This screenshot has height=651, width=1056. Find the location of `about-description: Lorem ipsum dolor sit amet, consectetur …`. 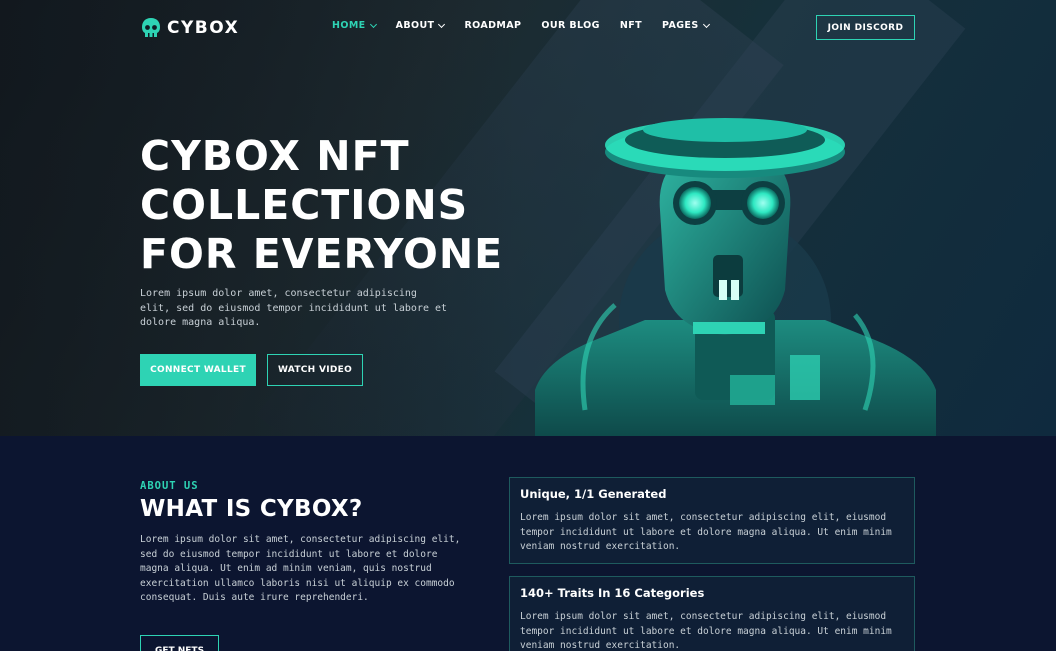

about-description: Lorem ipsum dolor sit amet, consectetur … is located at coordinates (300, 568).